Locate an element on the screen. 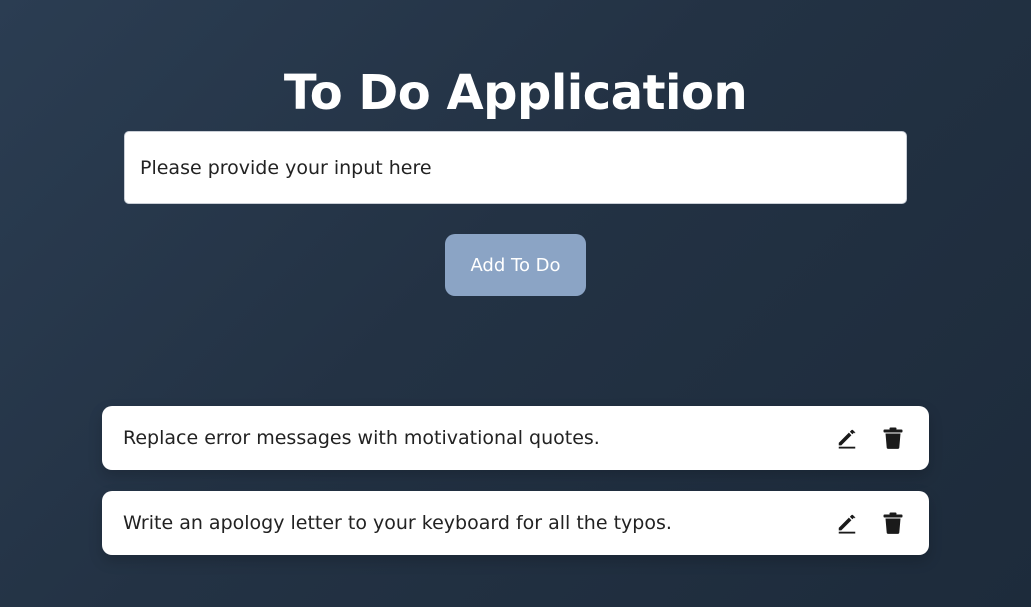 Image resolution: width=1031 pixels, height=607 pixels. todo-input is located at coordinates (515, 167).